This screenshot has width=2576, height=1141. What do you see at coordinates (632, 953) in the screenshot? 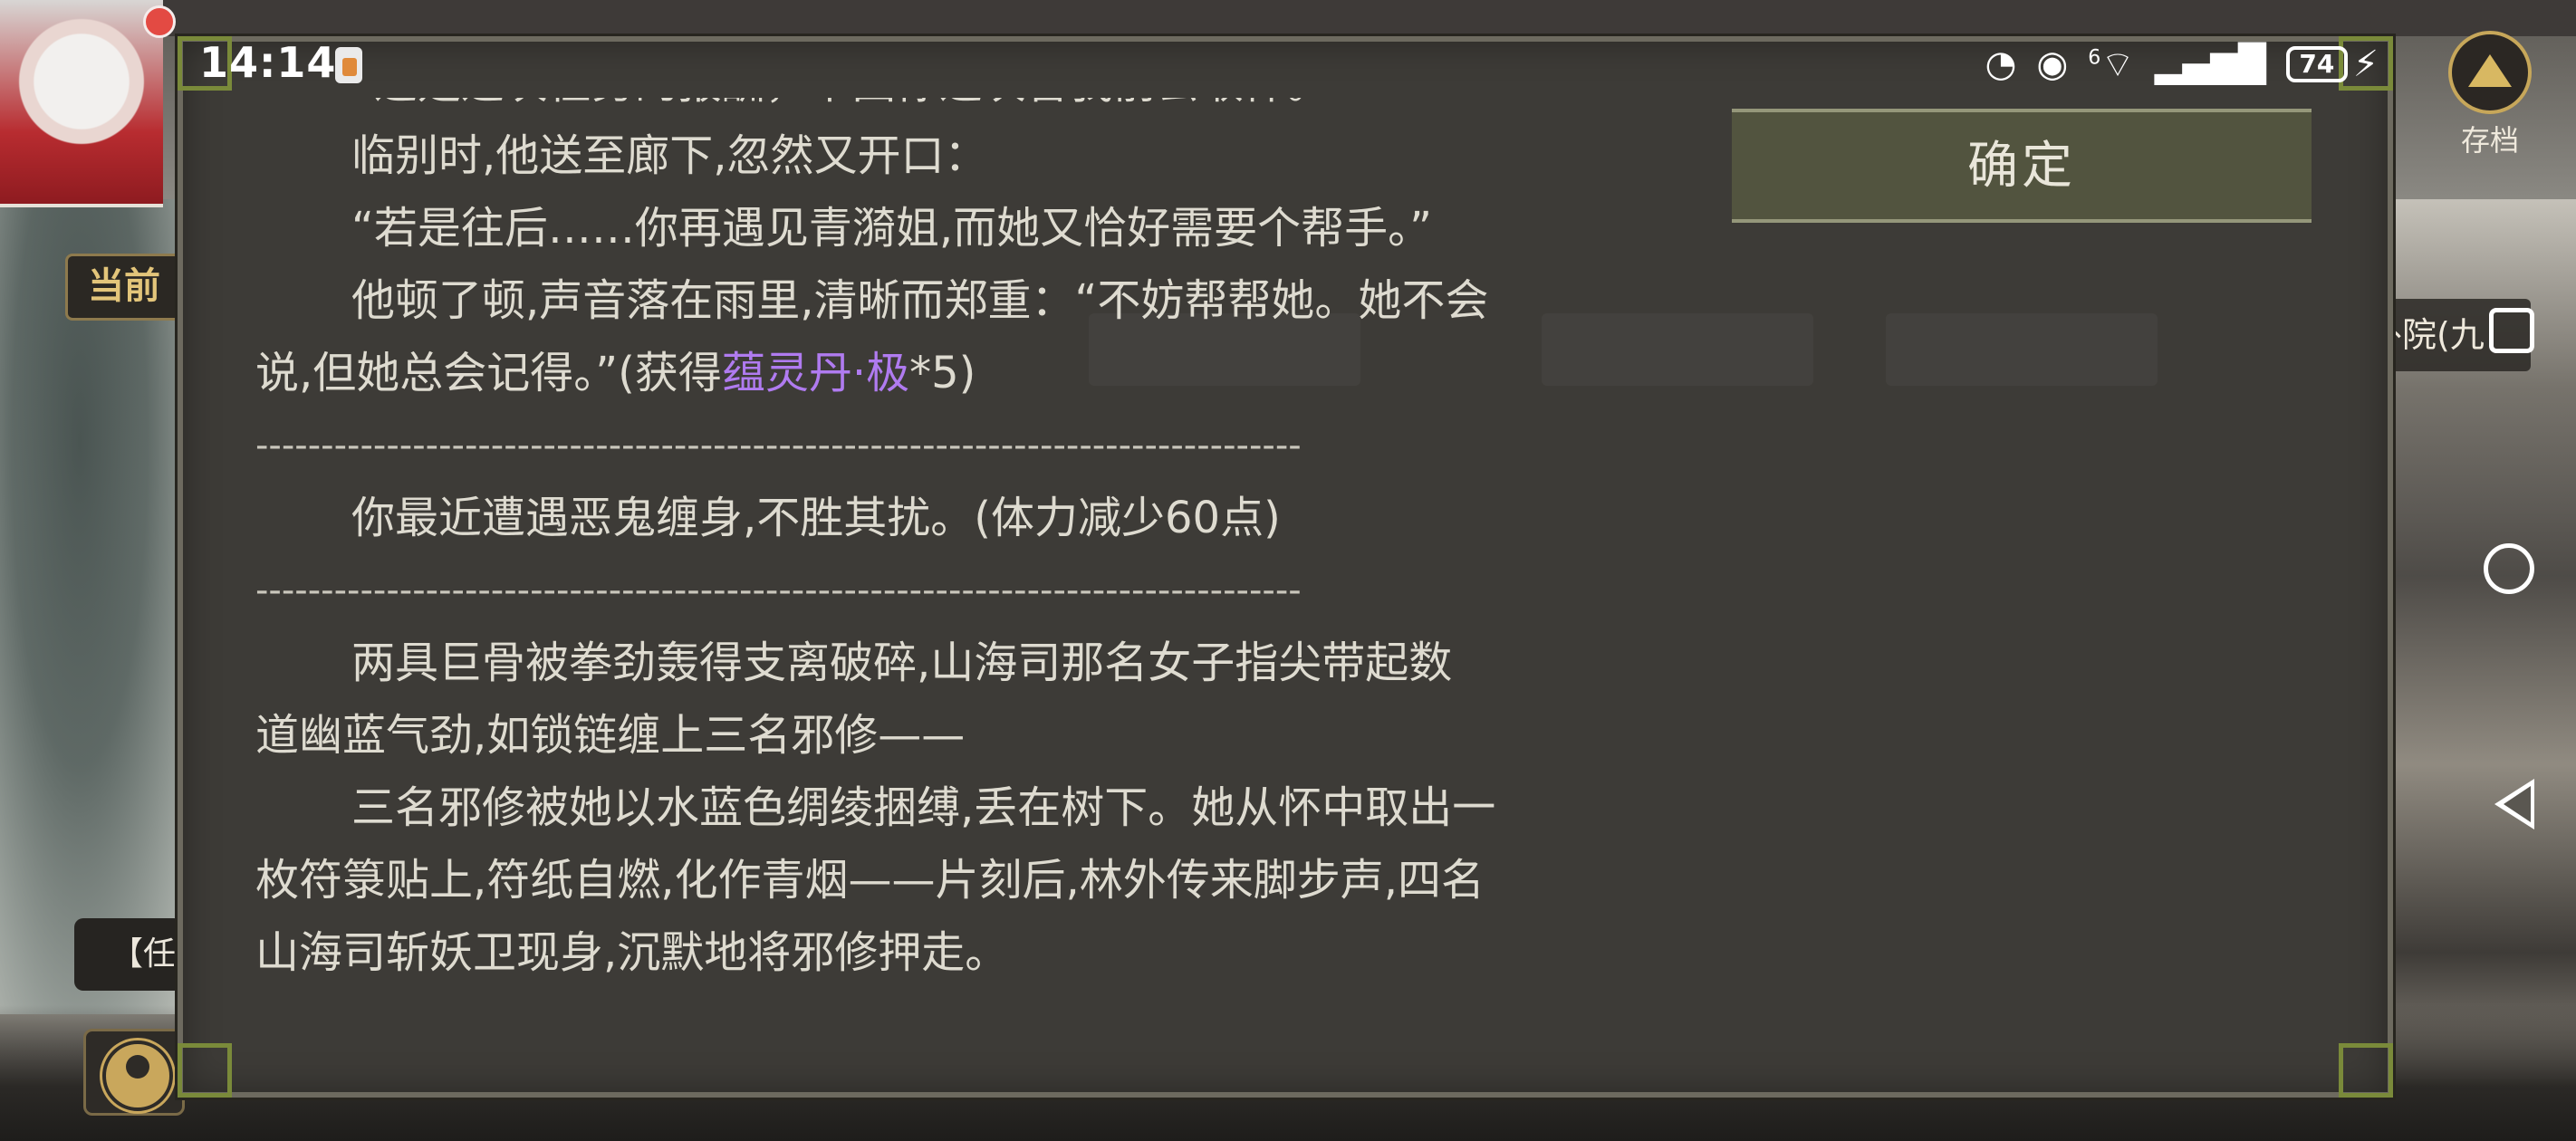
I see `story-line: 山海司斩妖卫现身,沉默地将邪修押走。` at bounding box center [632, 953].